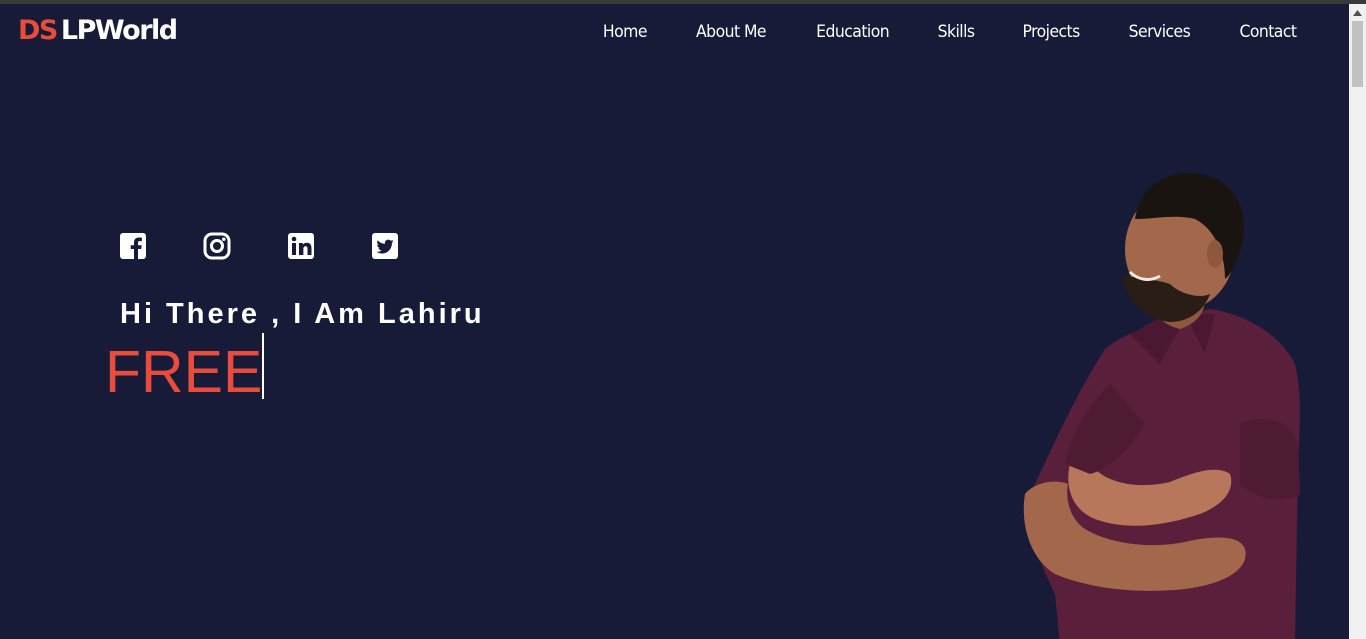  Describe the element at coordinates (625, 32) in the screenshot. I see `nav-home: Home` at that location.